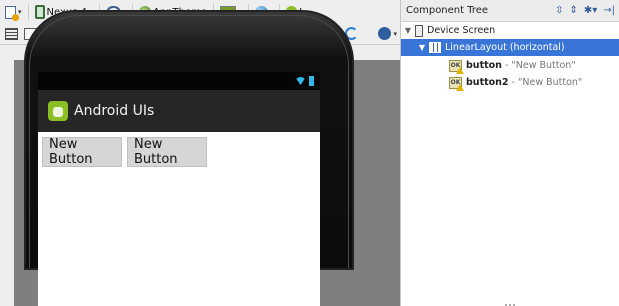 The width and height of the screenshot is (619, 306). Describe the element at coordinates (447, 10) in the screenshot. I see `panel-title: Component Tree` at that location.